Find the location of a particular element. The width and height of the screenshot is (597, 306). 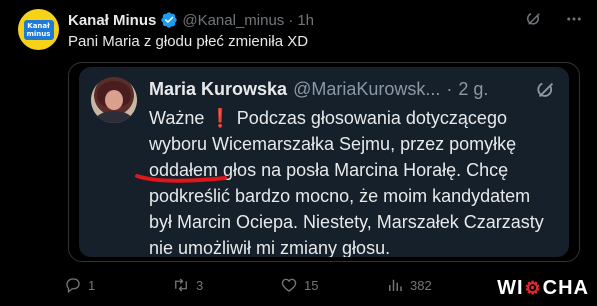

retweet-icon is located at coordinates (181, 285).